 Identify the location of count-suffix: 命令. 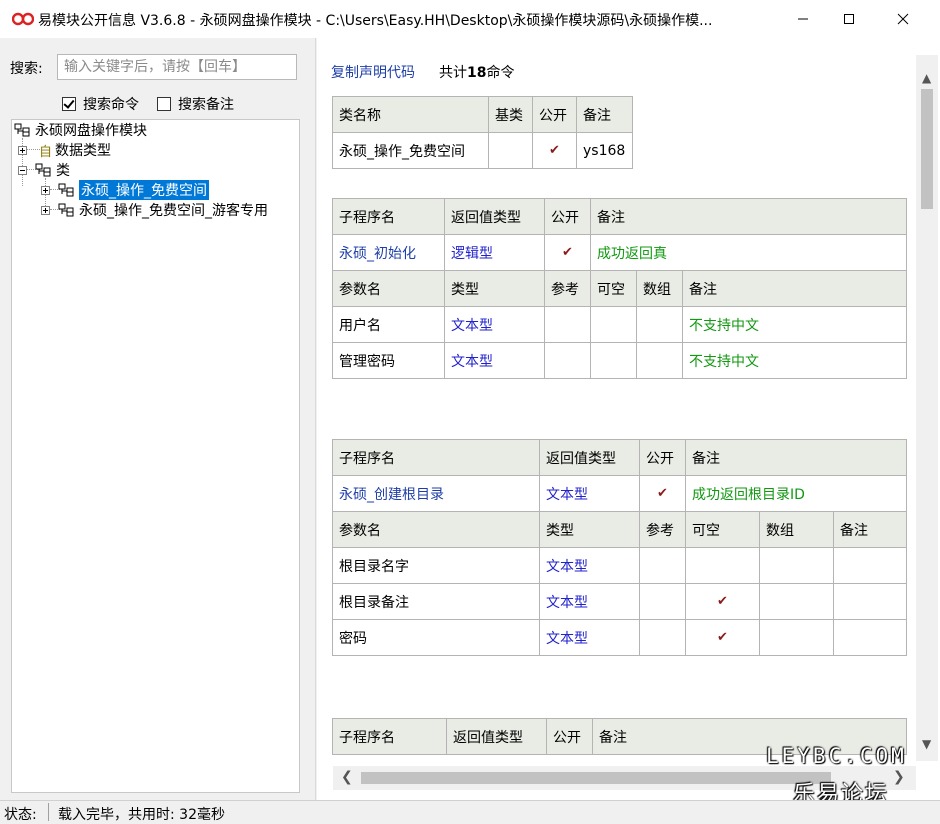
(500, 73).